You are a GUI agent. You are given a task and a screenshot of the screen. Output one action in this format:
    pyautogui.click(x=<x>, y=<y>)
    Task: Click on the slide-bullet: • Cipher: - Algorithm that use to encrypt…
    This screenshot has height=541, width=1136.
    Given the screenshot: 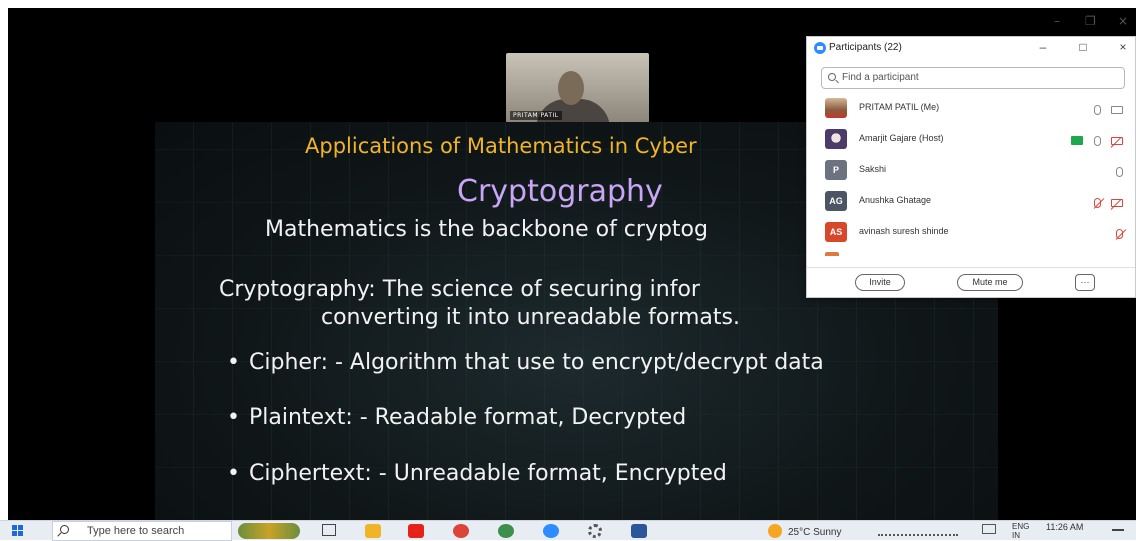 What is the action you would take?
    pyautogui.click(x=525, y=362)
    